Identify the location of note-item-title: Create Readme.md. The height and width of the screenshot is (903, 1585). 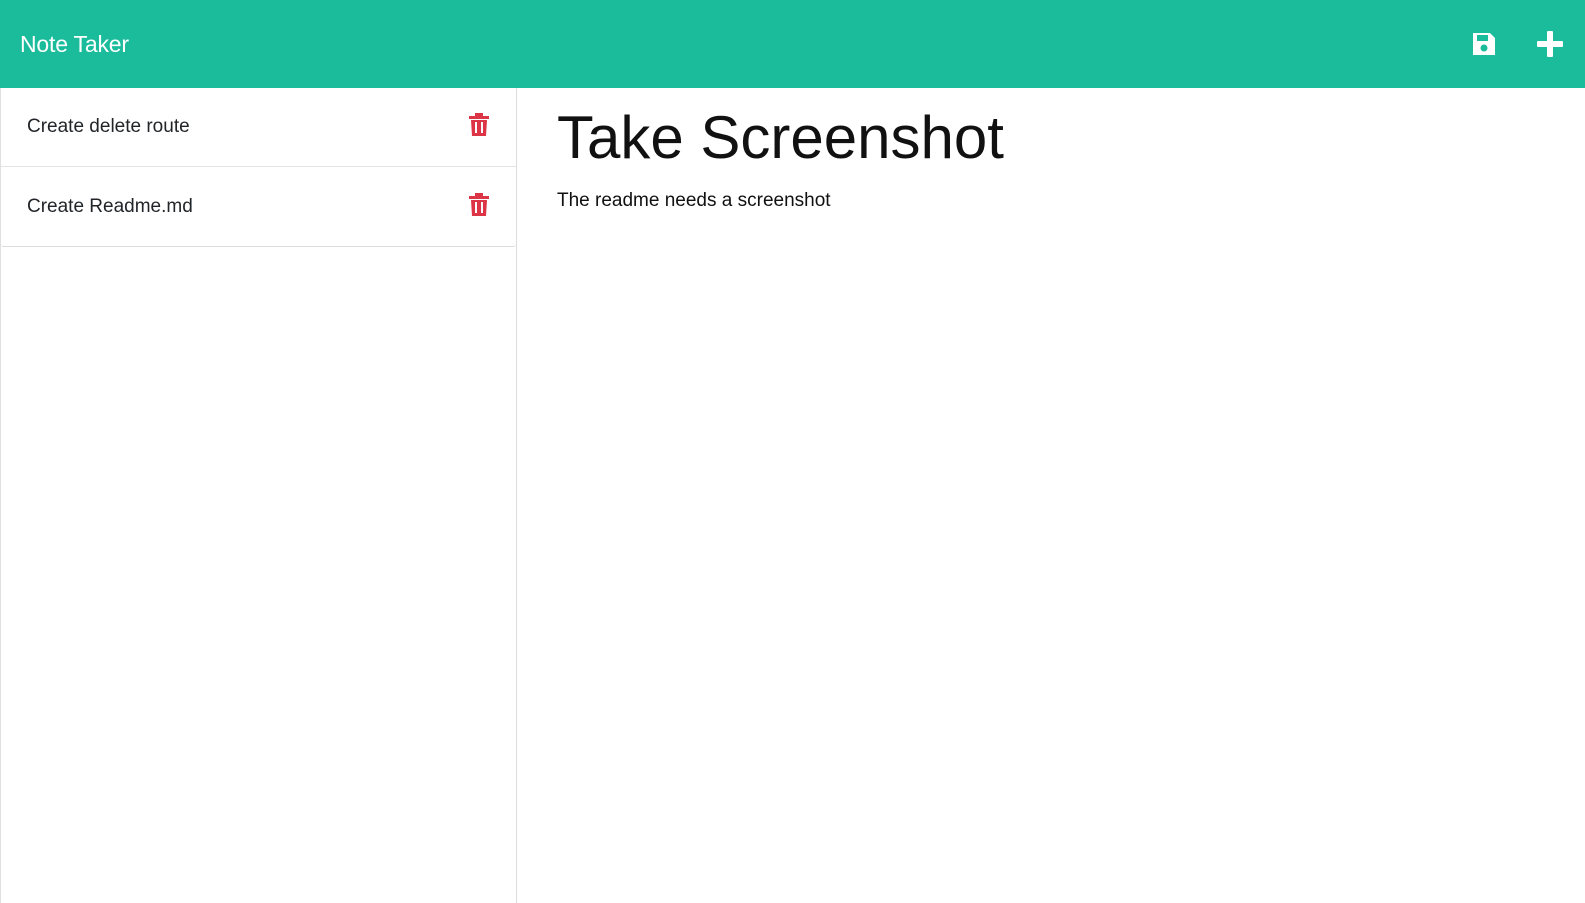
(110, 206).